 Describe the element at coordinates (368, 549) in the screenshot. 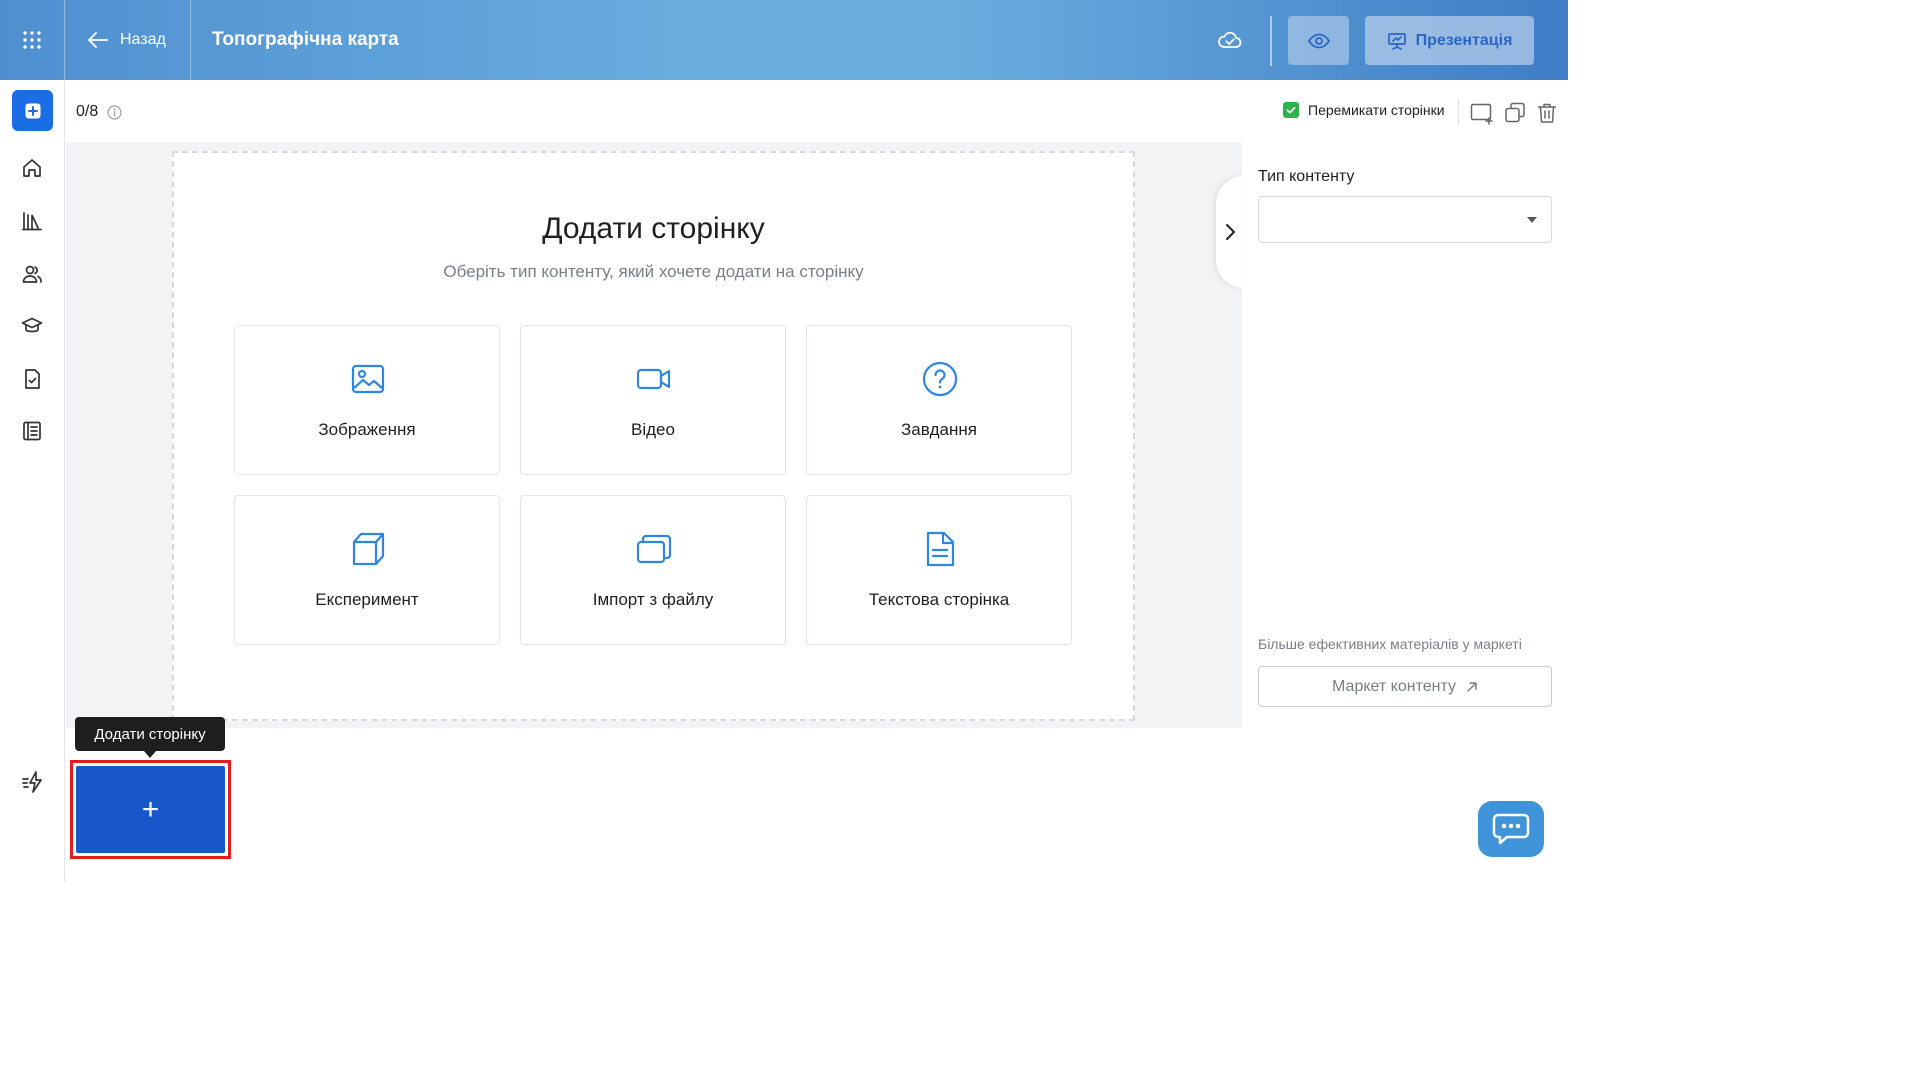

I see `cube-icon` at that location.